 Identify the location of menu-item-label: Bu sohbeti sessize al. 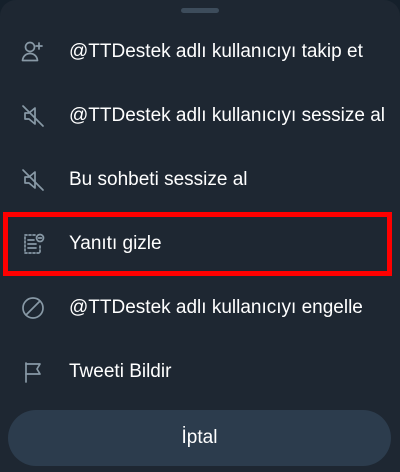
(158, 179).